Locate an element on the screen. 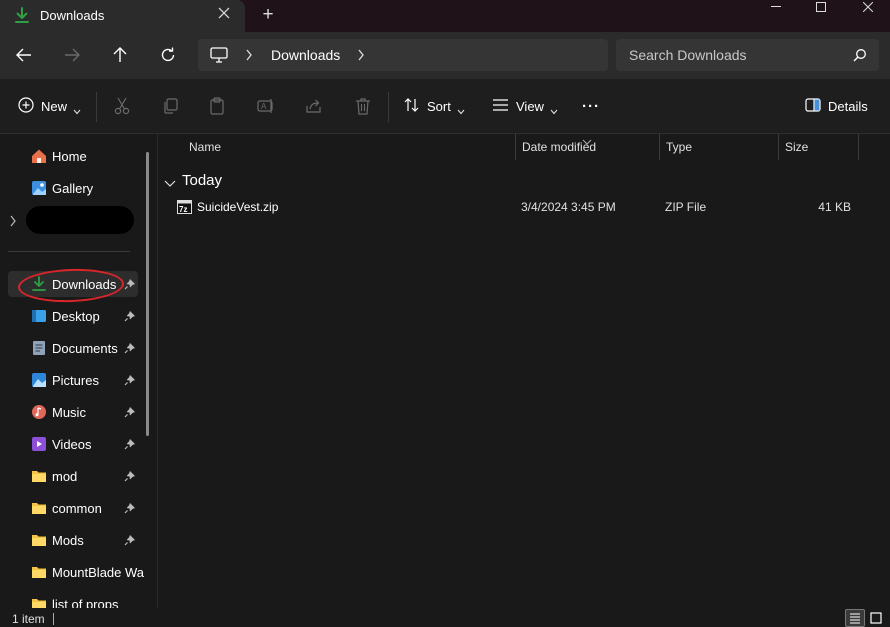  command-bar: New A Sort View ··· Details is located at coordinates (445, 106).